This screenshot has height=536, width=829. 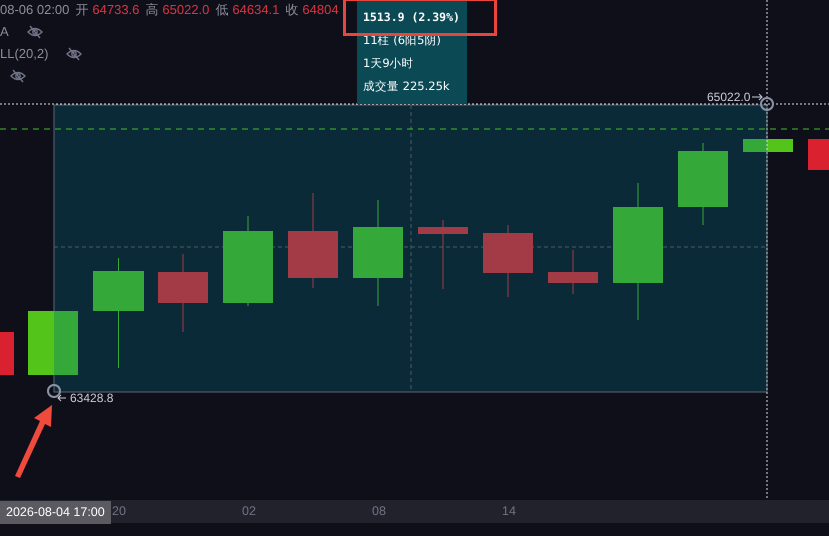 I want to click on field-value: 64733.6, so click(x=116, y=10).